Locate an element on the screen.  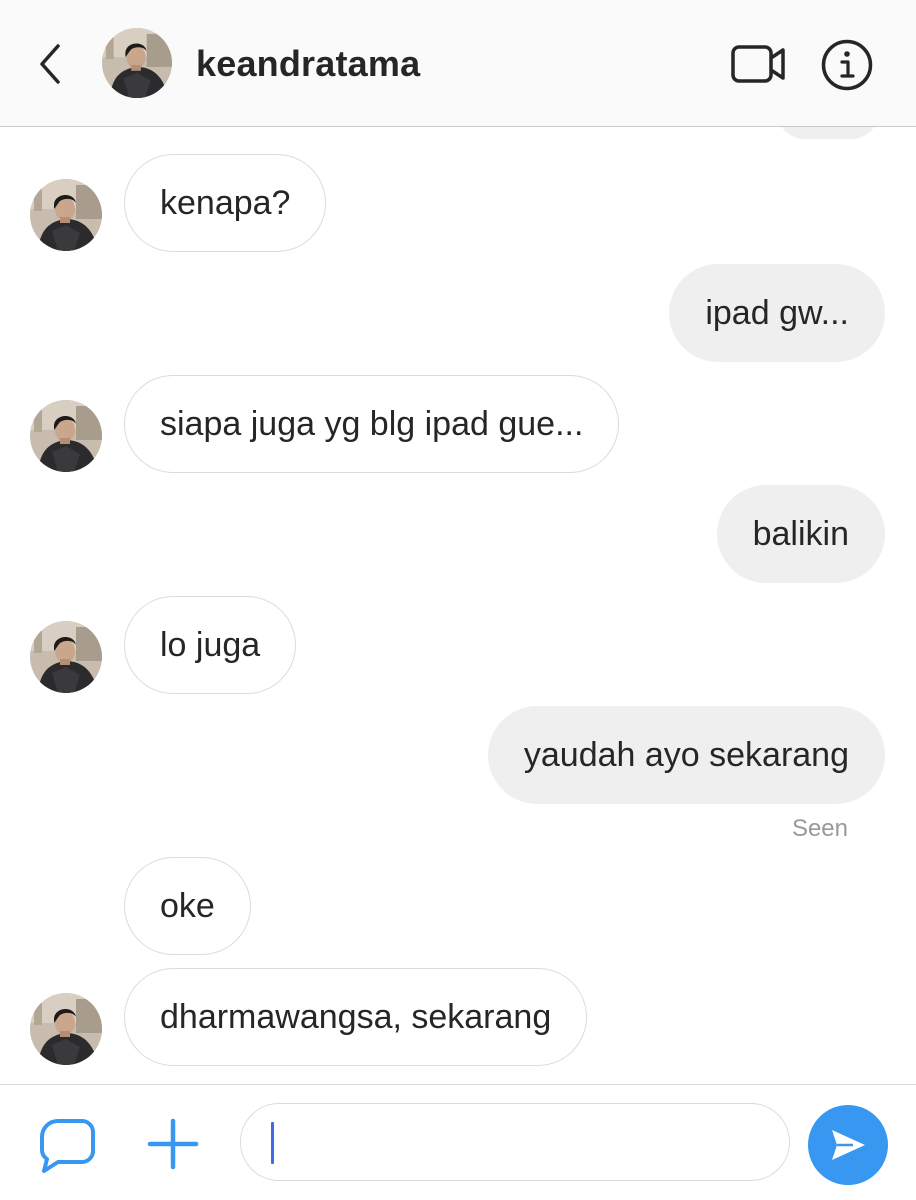
chat-username: keandratama is located at coordinates (308, 64).